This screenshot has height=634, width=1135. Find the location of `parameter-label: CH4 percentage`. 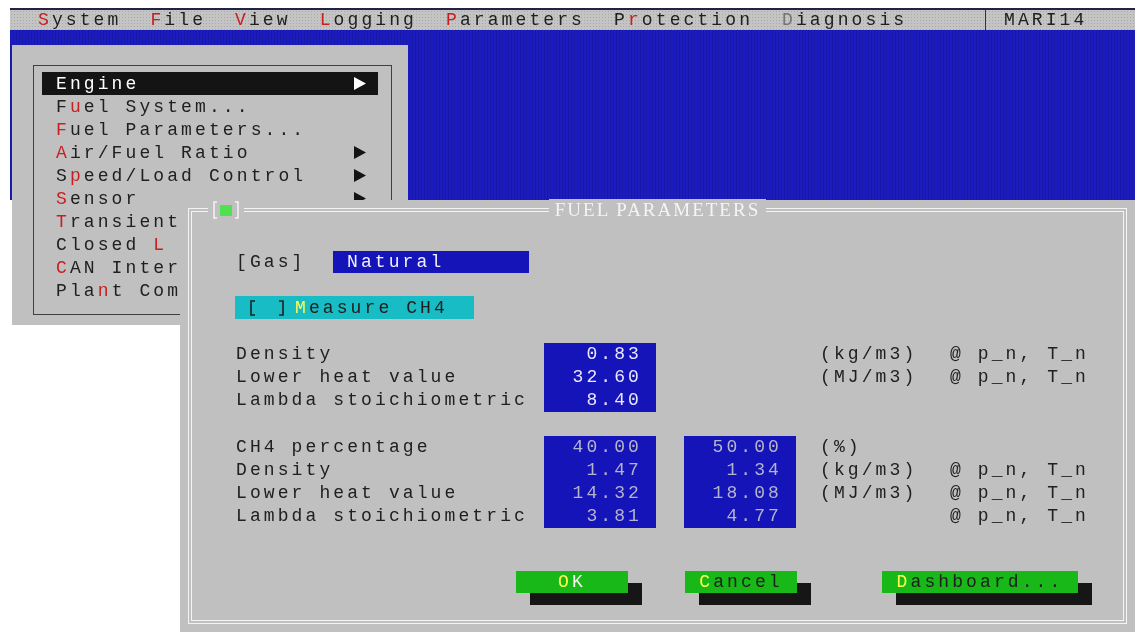

parameter-label: CH4 percentage is located at coordinates (334, 447).